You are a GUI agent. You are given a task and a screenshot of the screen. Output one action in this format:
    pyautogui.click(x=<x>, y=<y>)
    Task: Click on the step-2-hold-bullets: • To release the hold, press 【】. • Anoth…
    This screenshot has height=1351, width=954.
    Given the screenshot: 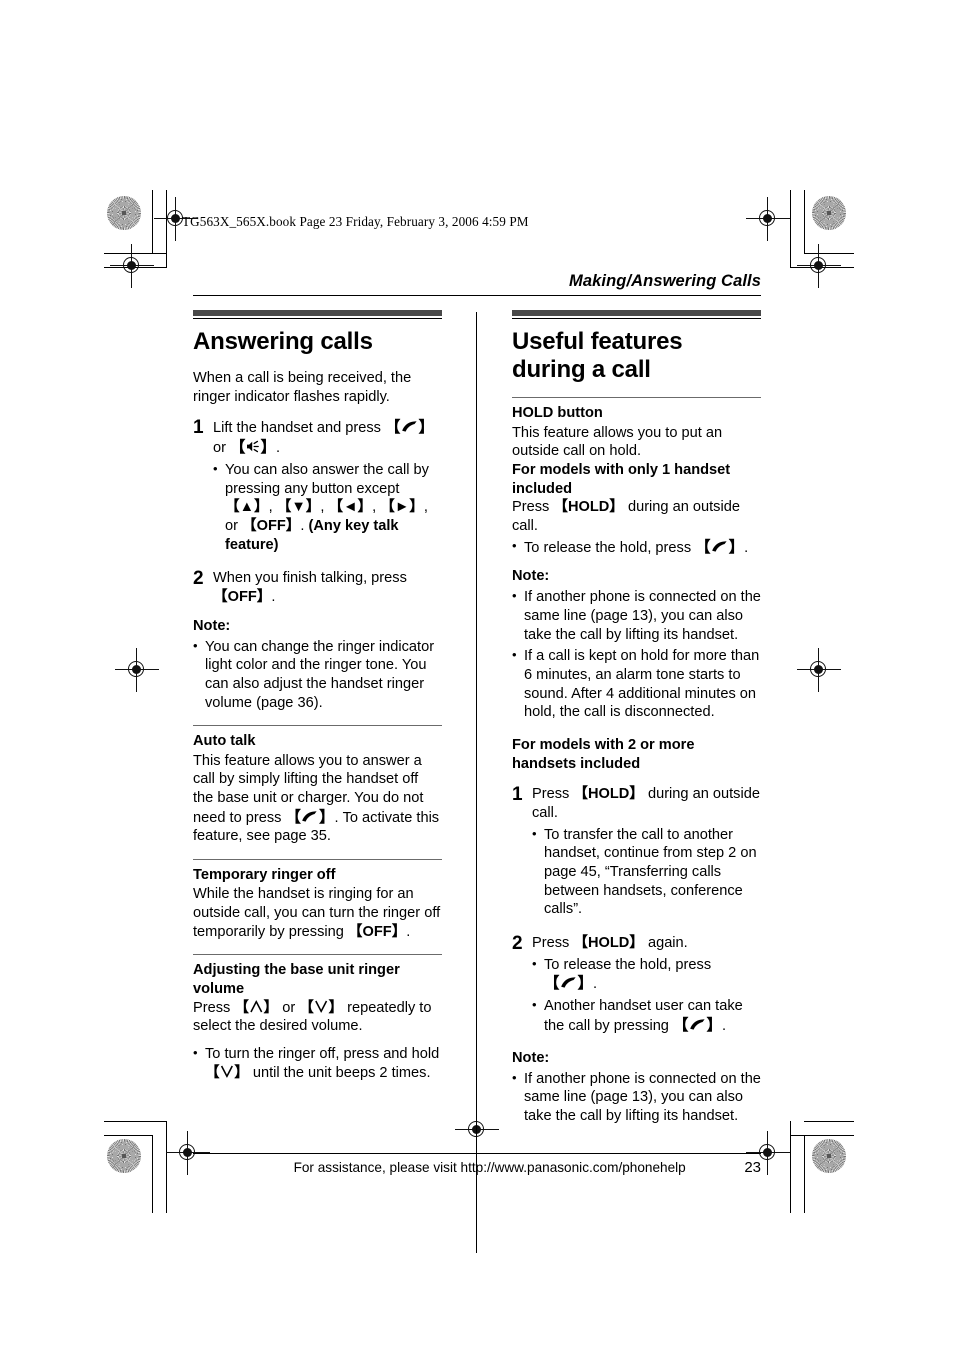 What is the action you would take?
    pyautogui.click(x=646, y=996)
    